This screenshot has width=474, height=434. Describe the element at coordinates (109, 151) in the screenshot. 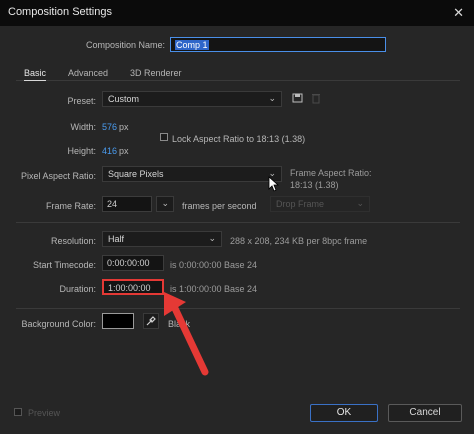

I see `height-value: 416` at that location.